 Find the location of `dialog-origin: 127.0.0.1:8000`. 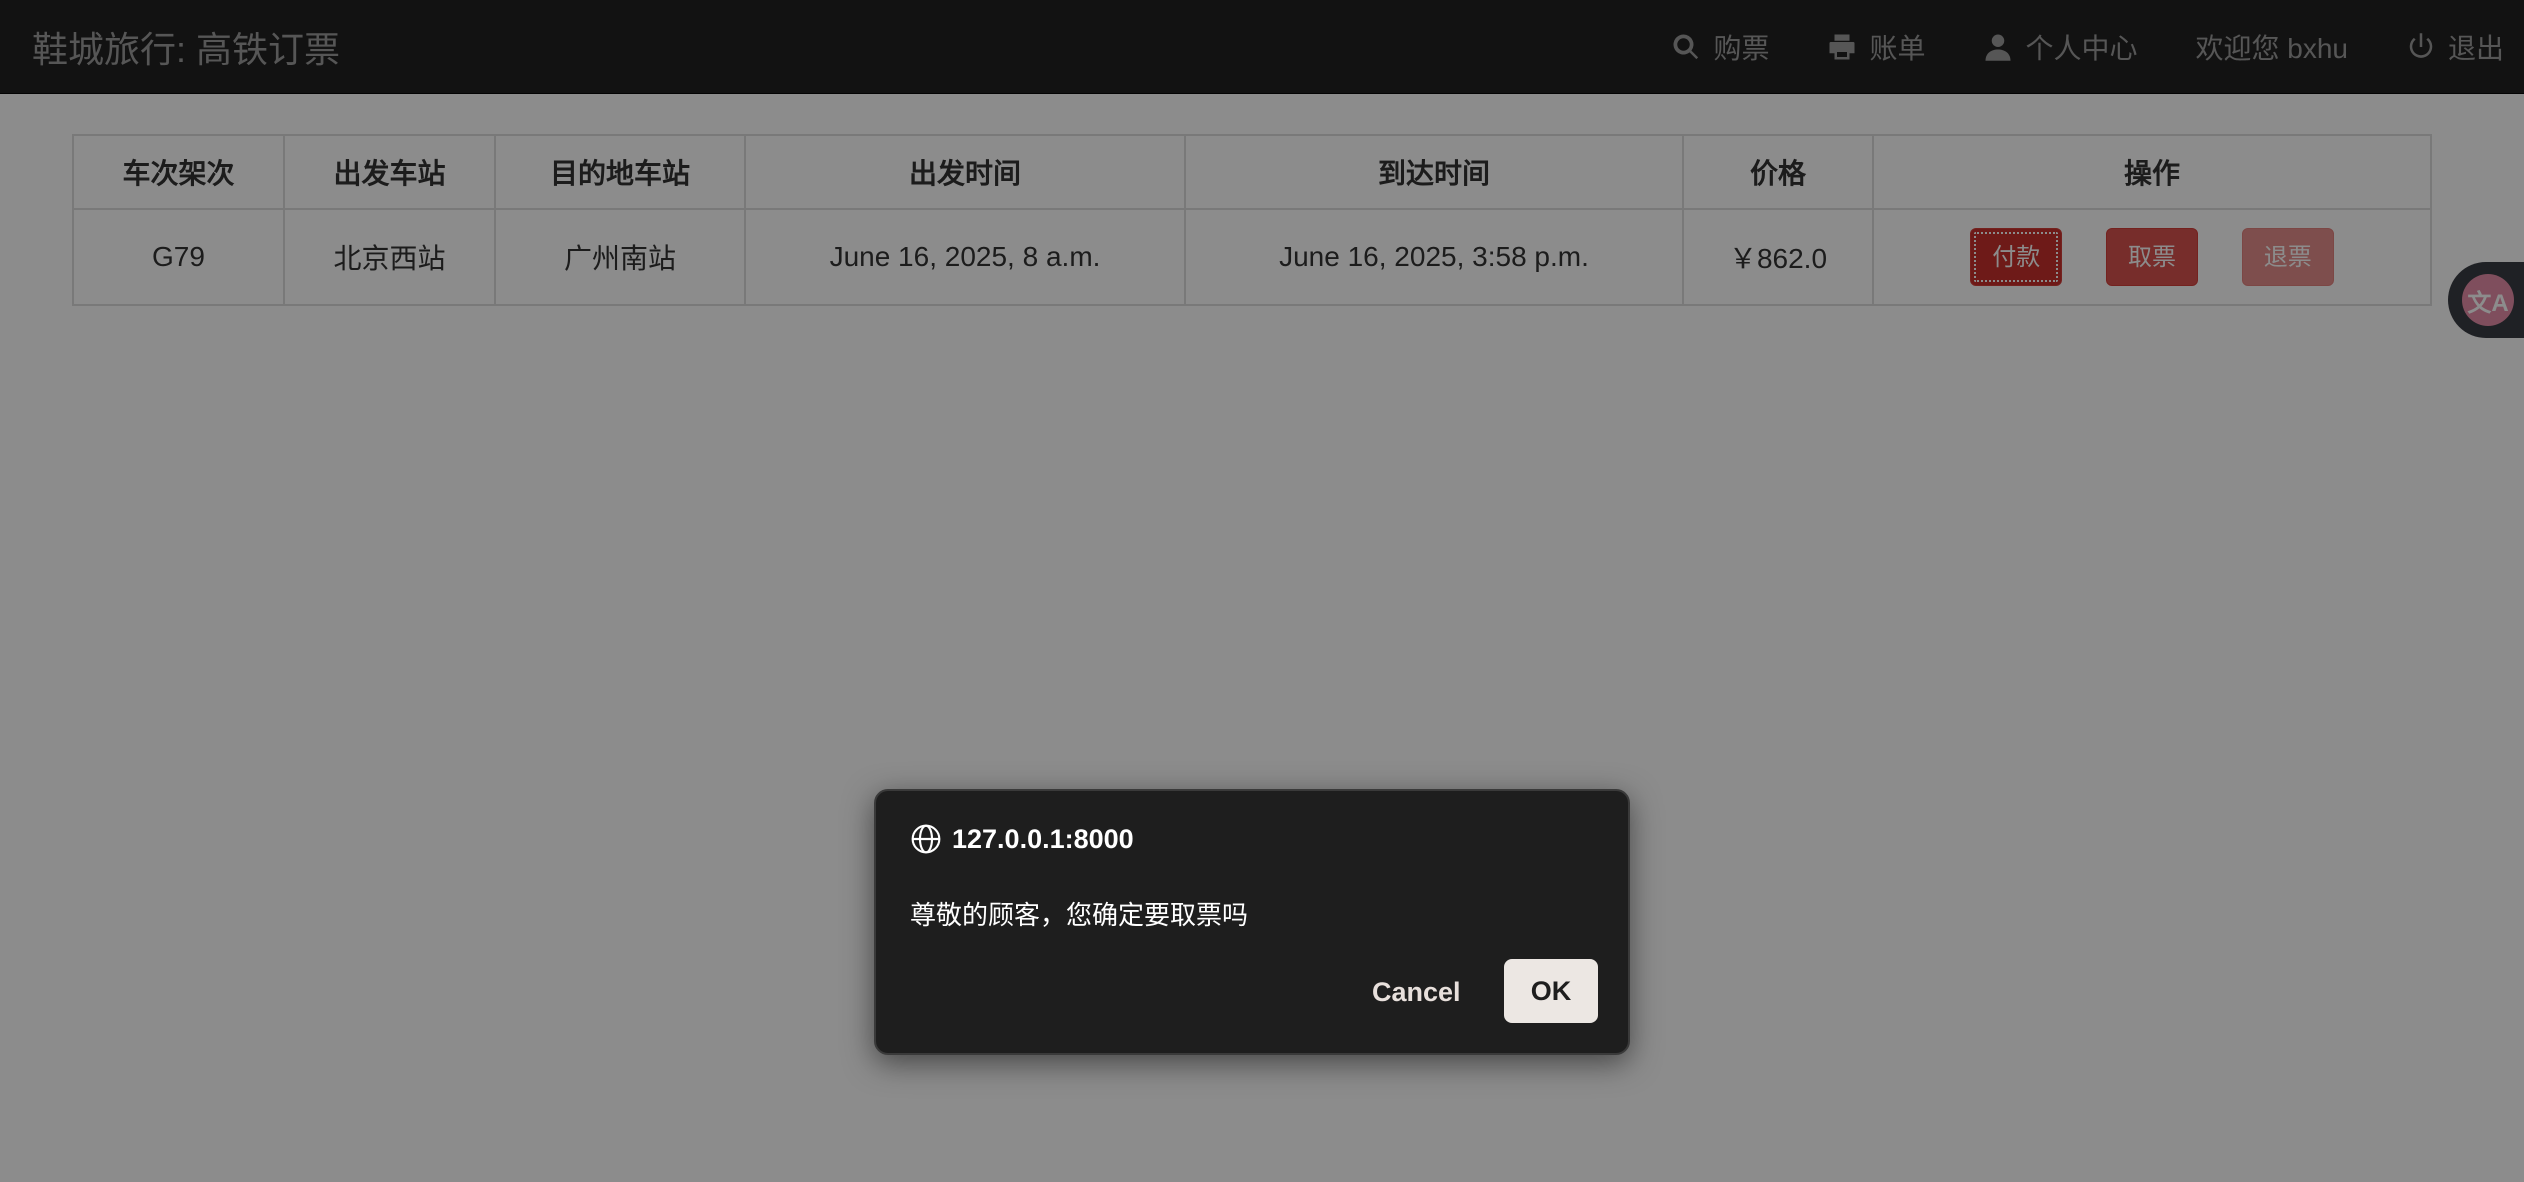

dialog-origin: 127.0.0.1:8000 is located at coordinates (1022, 839).